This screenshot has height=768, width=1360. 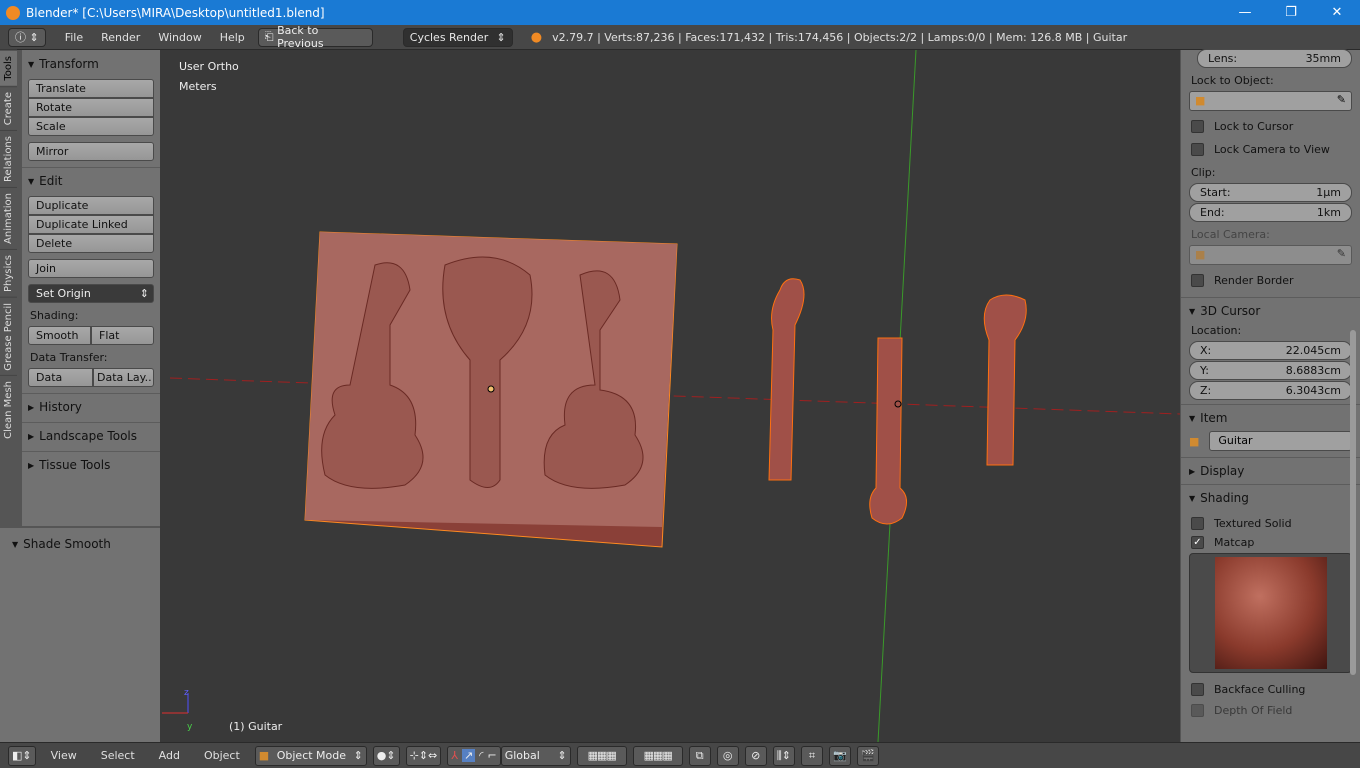 What do you see at coordinates (755, 755) in the screenshot?
I see `snap-icon: ⊘` at bounding box center [755, 755].